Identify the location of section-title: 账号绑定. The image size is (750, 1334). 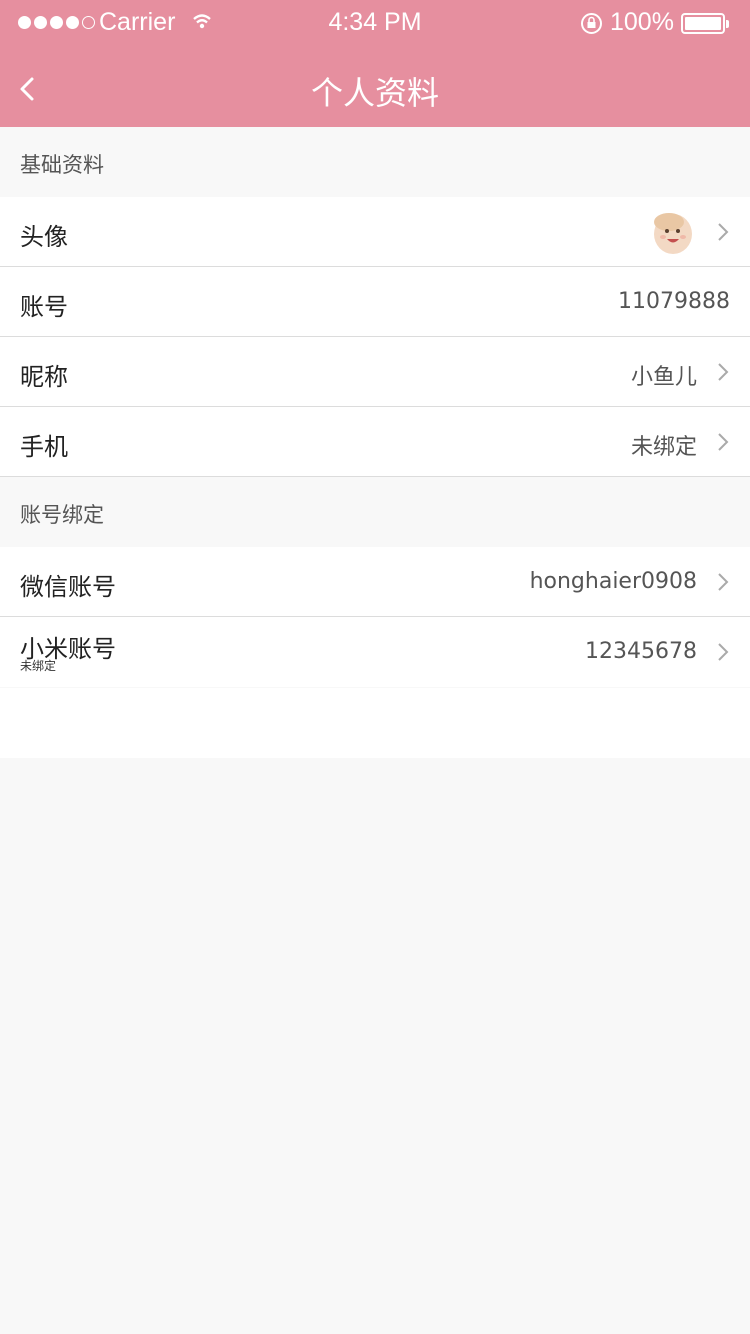
(62, 515).